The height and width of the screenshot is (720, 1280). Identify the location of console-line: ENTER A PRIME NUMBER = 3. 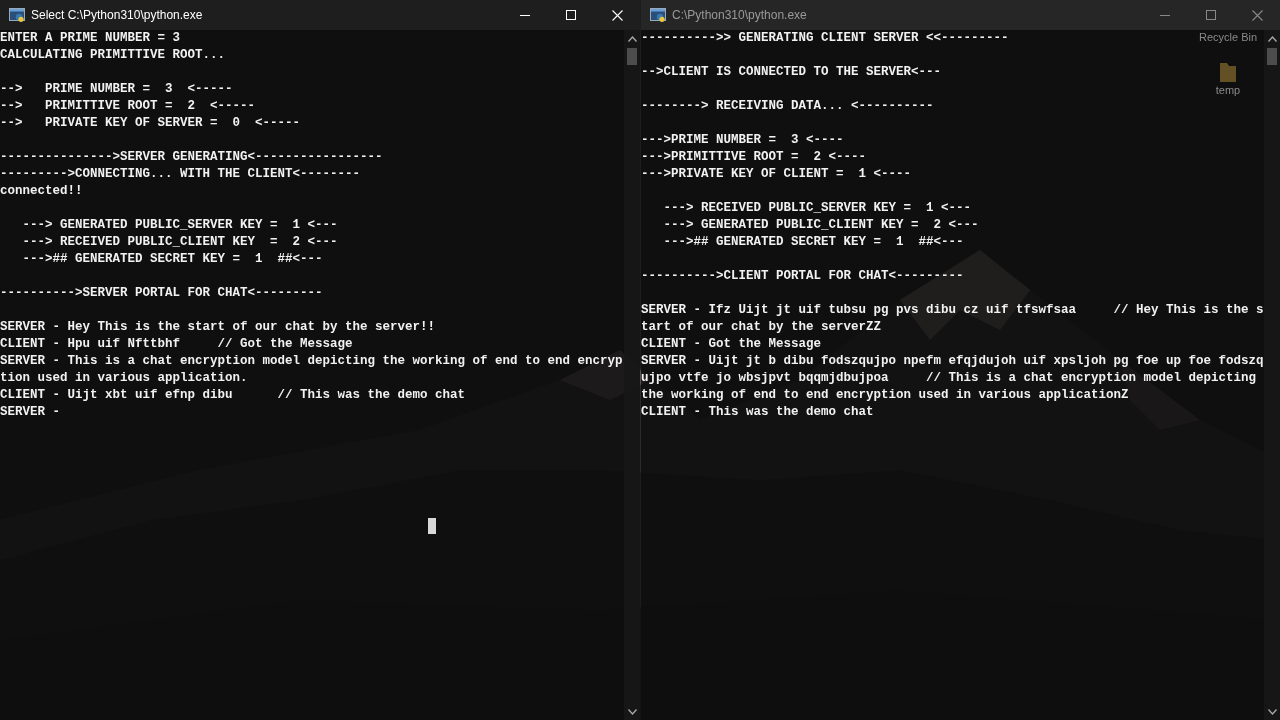
(90, 38).